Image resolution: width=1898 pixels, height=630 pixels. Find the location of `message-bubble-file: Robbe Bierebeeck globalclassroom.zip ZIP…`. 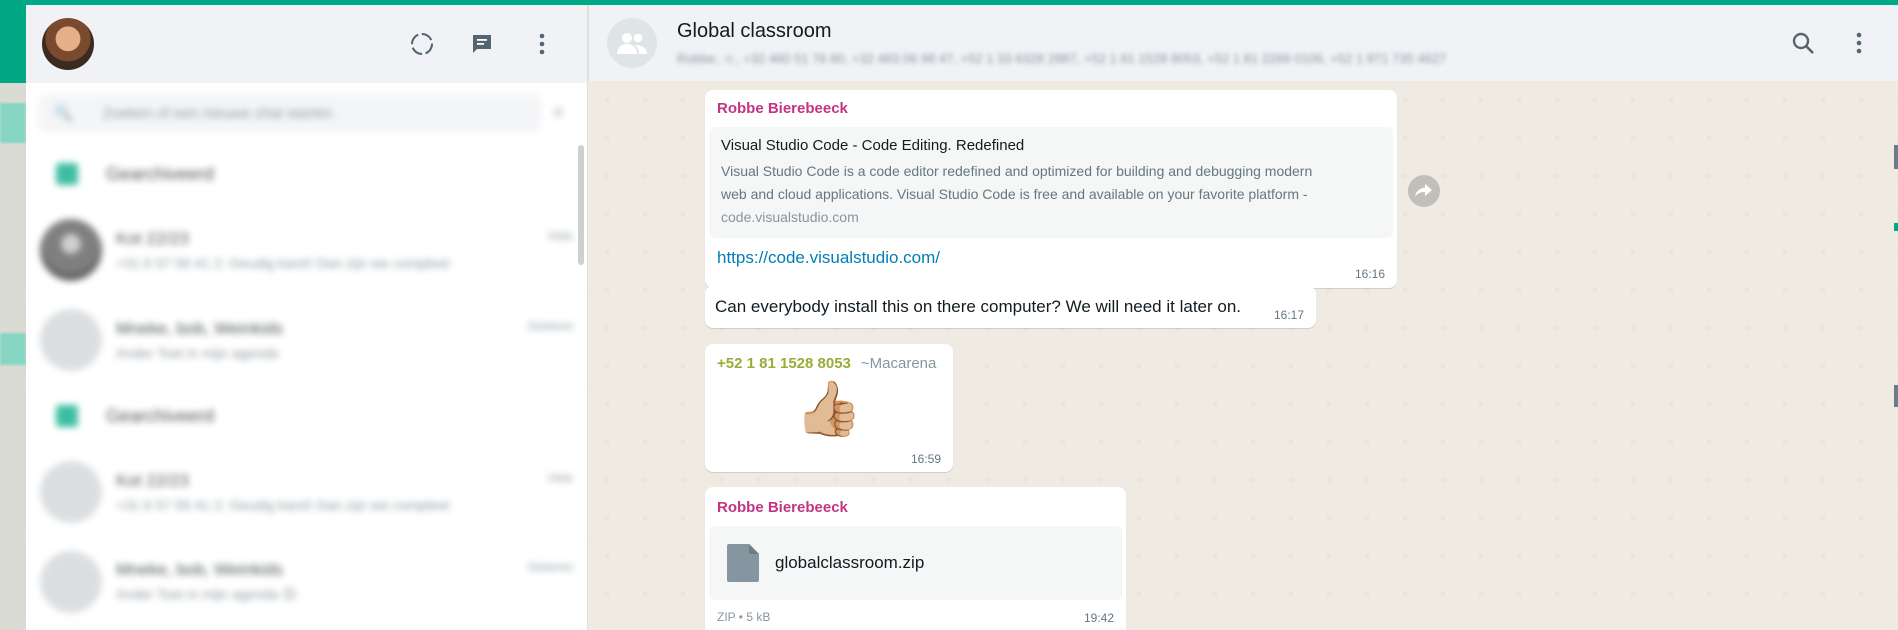

message-bubble-file: Robbe Bierebeeck globalclassroom.zip ZIP… is located at coordinates (915, 558).